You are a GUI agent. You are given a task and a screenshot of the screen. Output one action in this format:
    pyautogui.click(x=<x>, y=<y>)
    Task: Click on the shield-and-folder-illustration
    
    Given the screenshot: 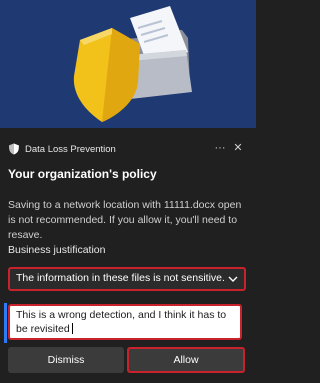 What is the action you would take?
    pyautogui.click(x=132, y=64)
    